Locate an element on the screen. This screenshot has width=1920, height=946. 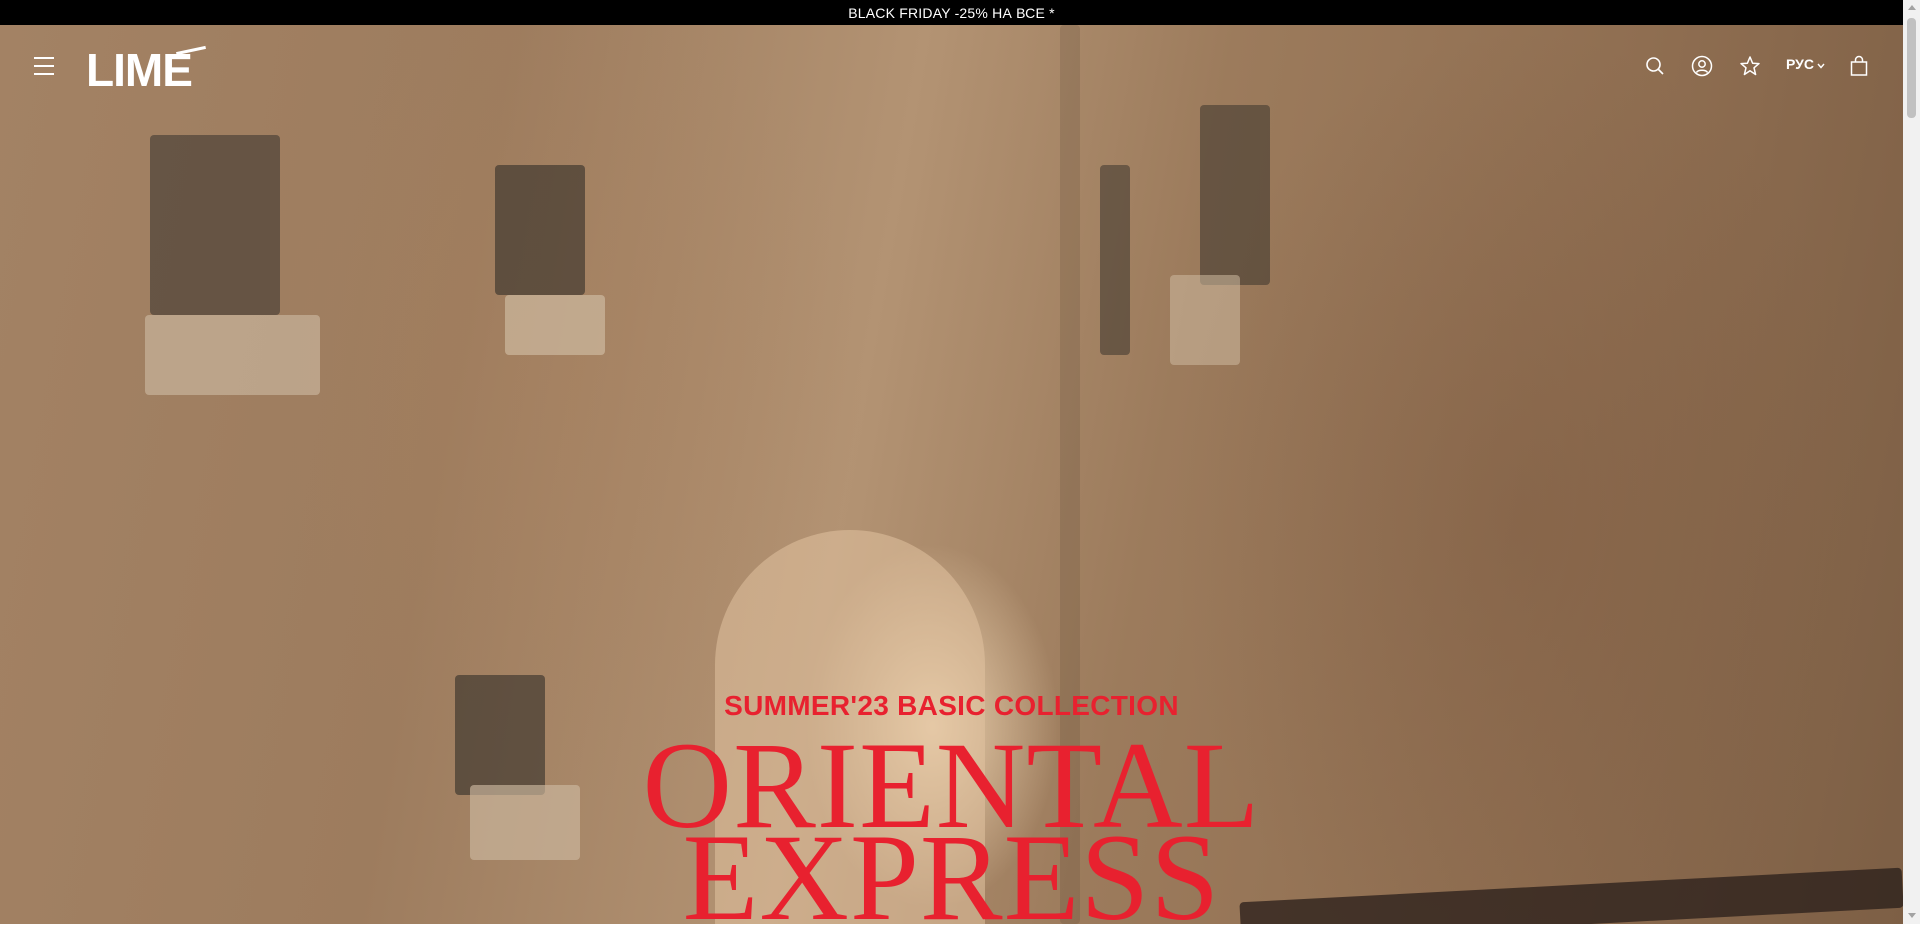
scroll-down-arrow is located at coordinates (1912, 915).